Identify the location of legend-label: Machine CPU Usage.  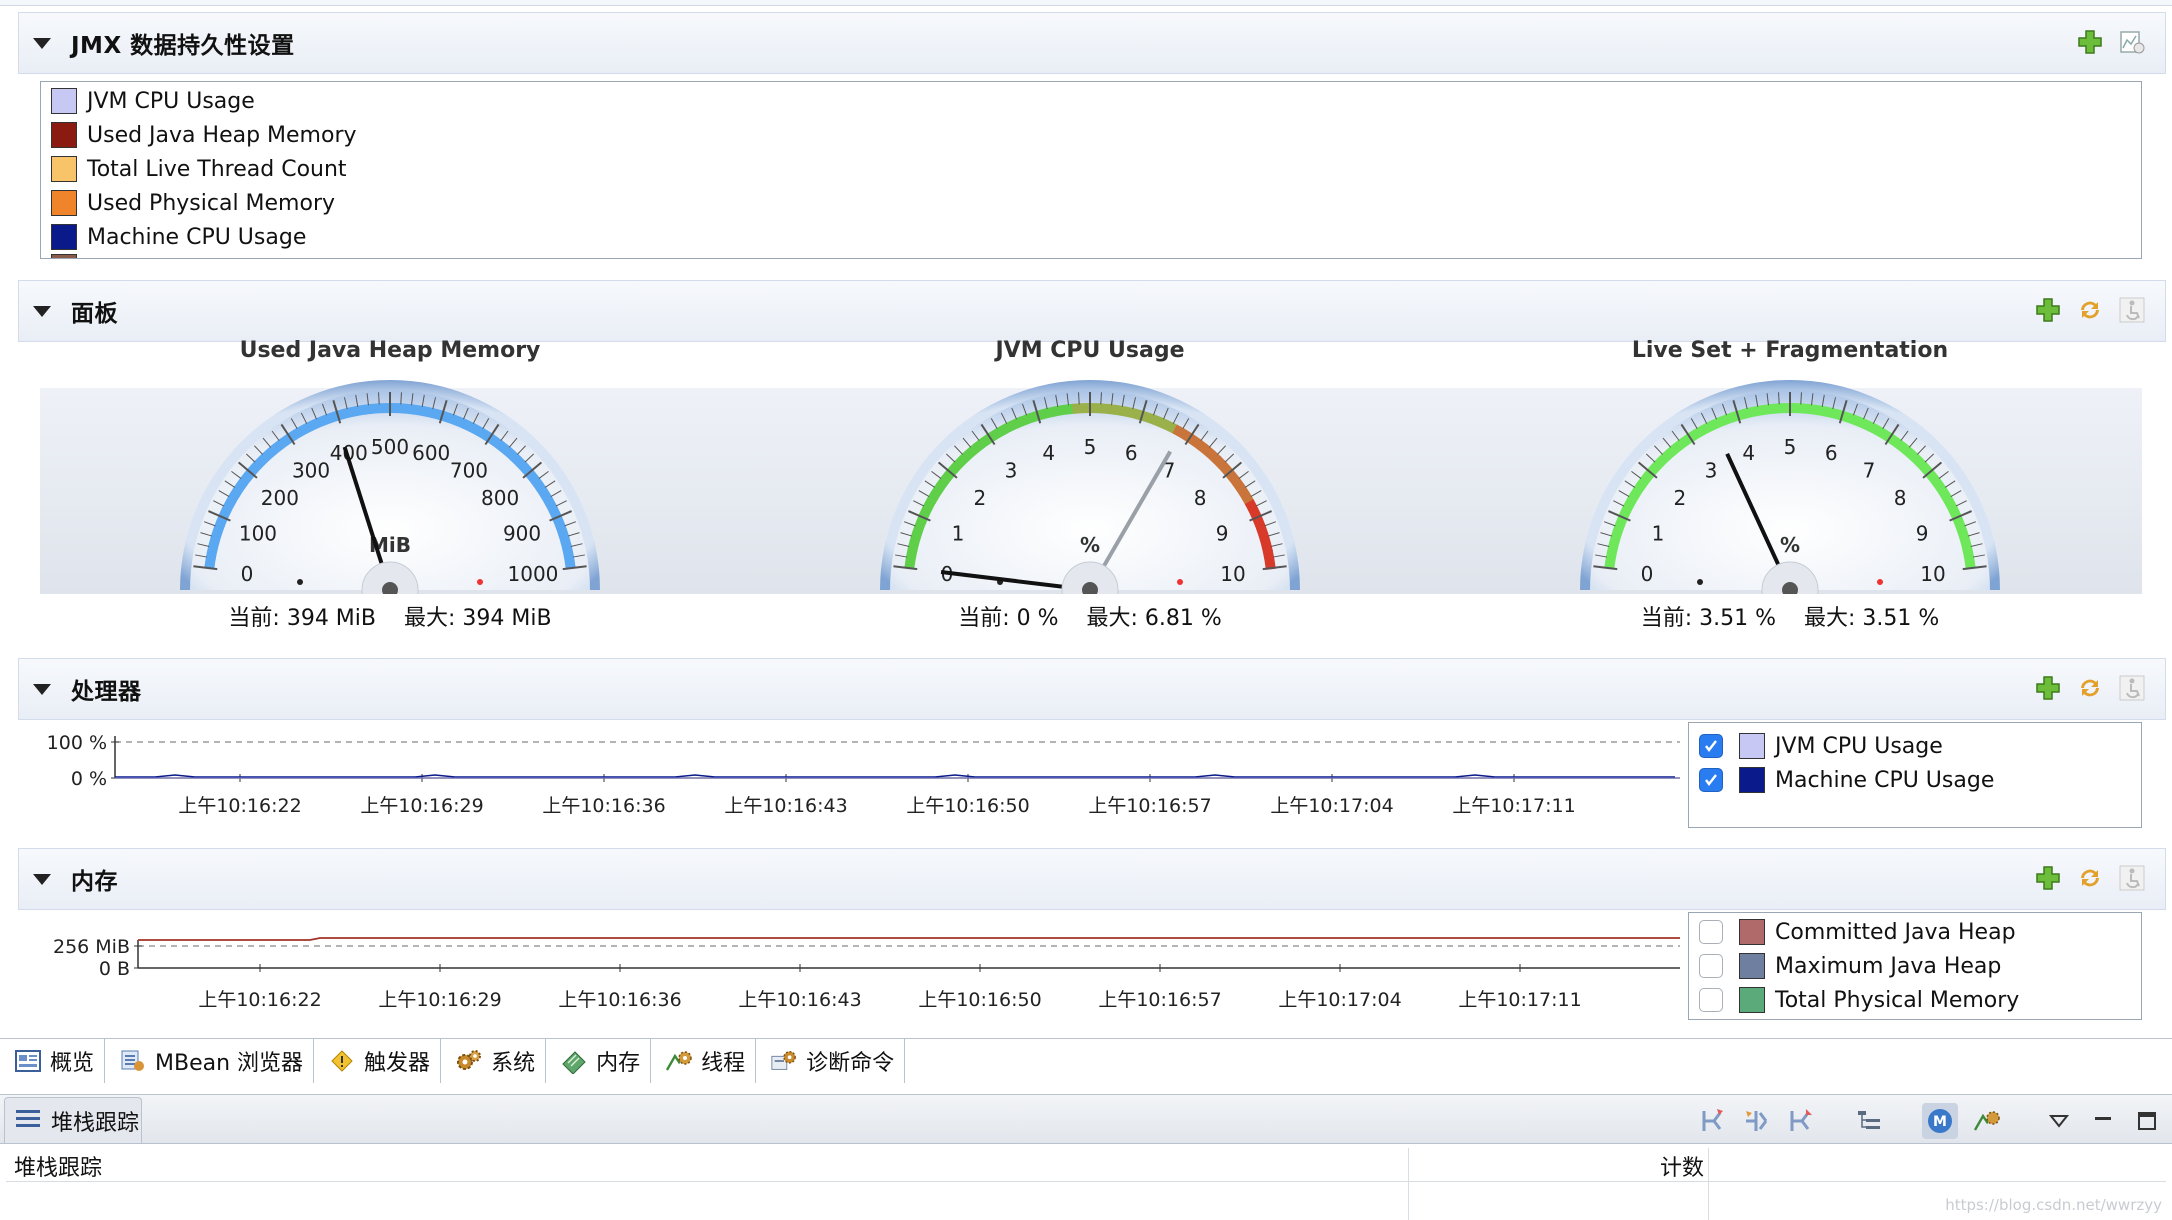
(1885, 780).